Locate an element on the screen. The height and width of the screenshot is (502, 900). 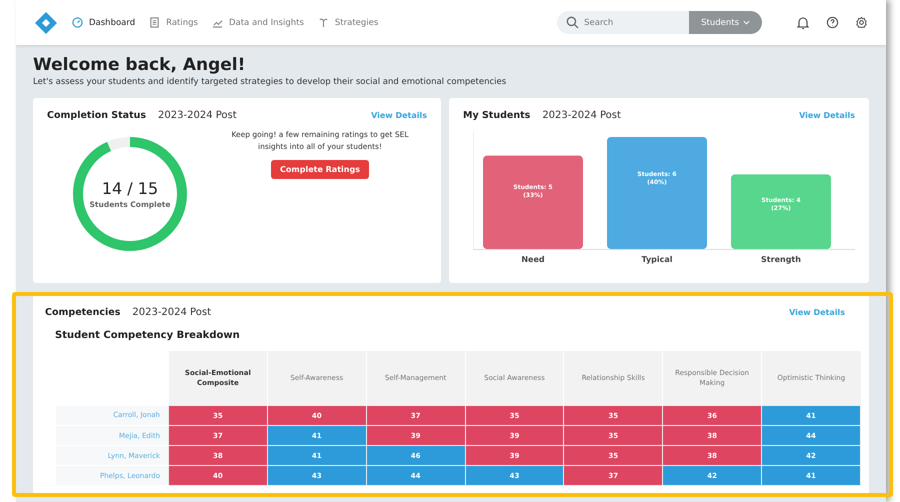
card-title: Competencies is located at coordinates (82, 312).